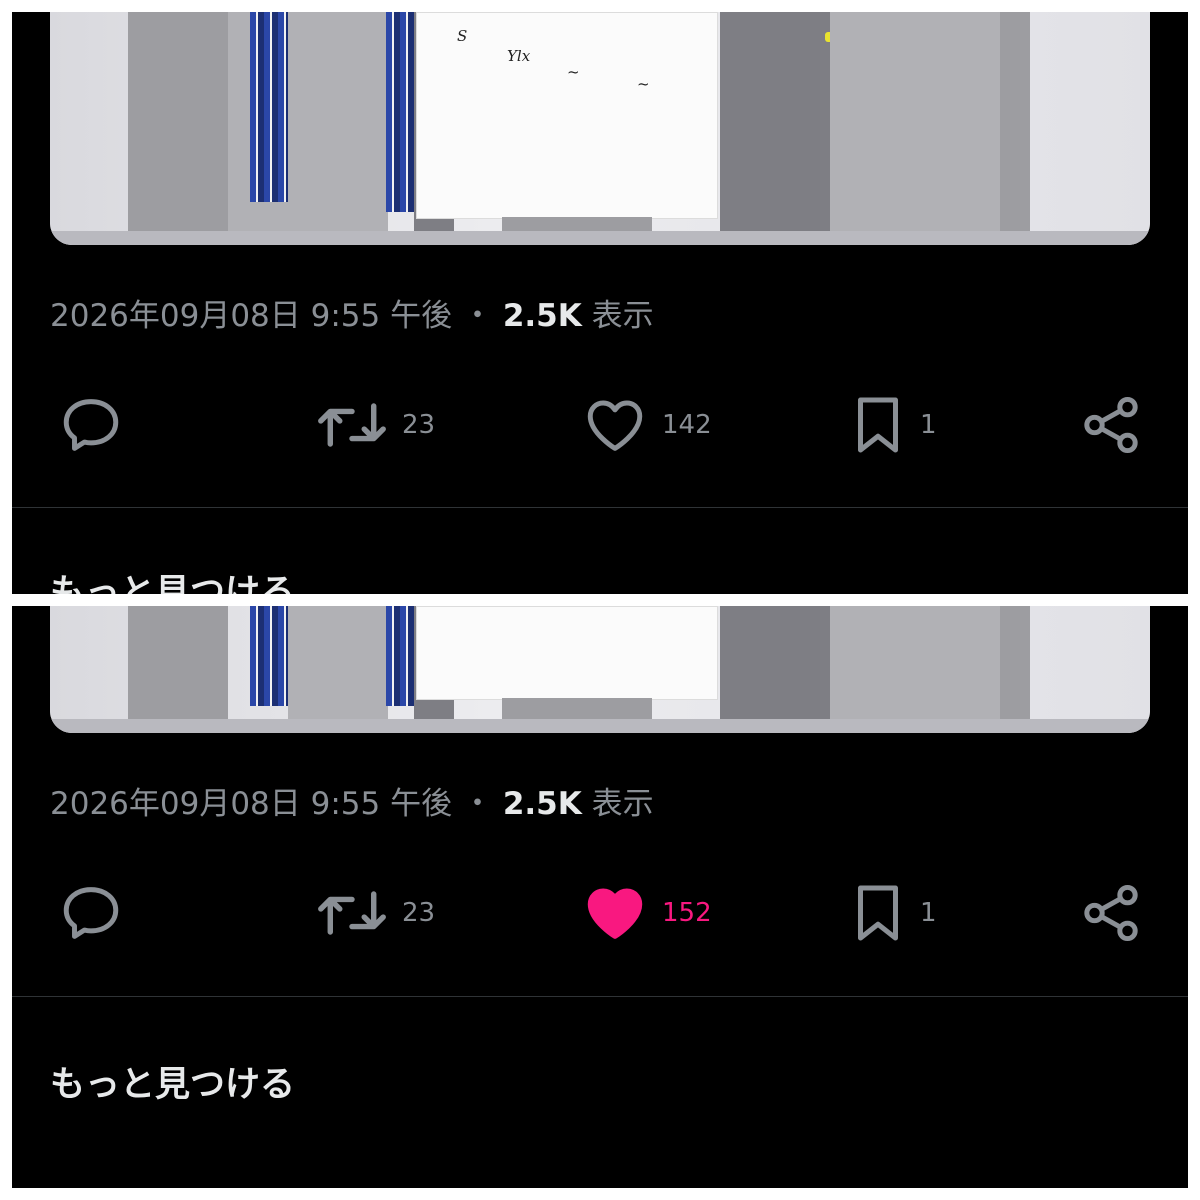 Image resolution: width=1200 pixels, height=1200 pixels. I want to click on action-bar: 23 142 1, so click(600, 425).